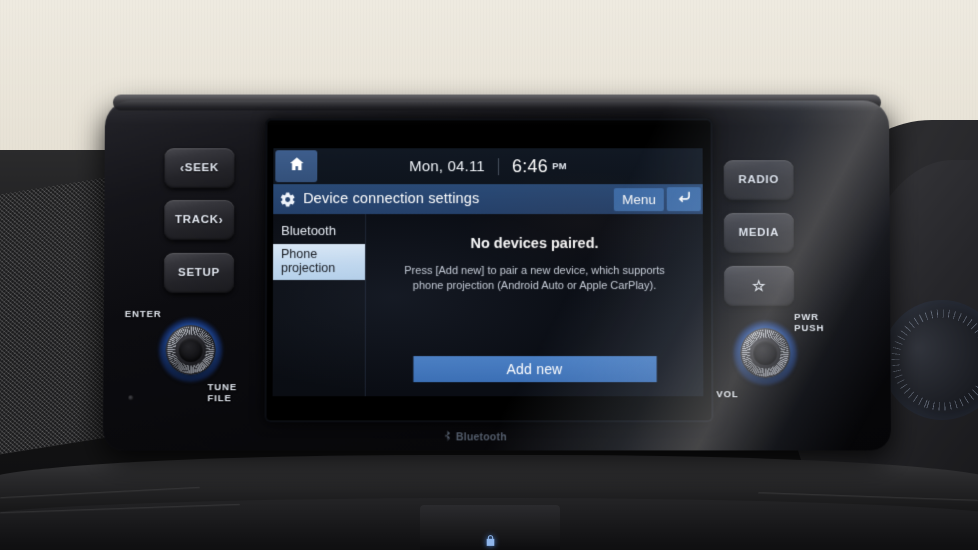 This screenshot has width=978, height=550. What do you see at coordinates (143, 315) in the screenshot?
I see `enter-label: ENTER` at bounding box center [143, 315].